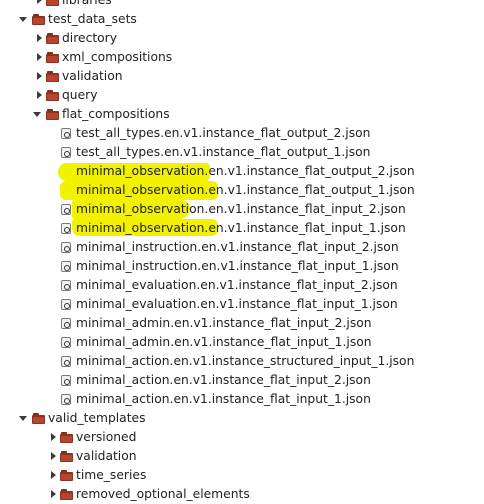  Describe the element at coordinates (242, 95) in the screenshot. I see `tree-row-query: query` at that location.